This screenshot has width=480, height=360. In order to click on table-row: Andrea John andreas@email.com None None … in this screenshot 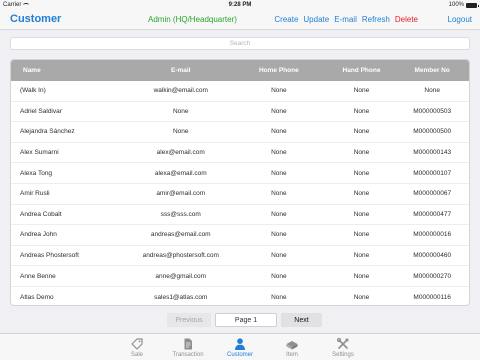, I will do `click(240, 235)`.